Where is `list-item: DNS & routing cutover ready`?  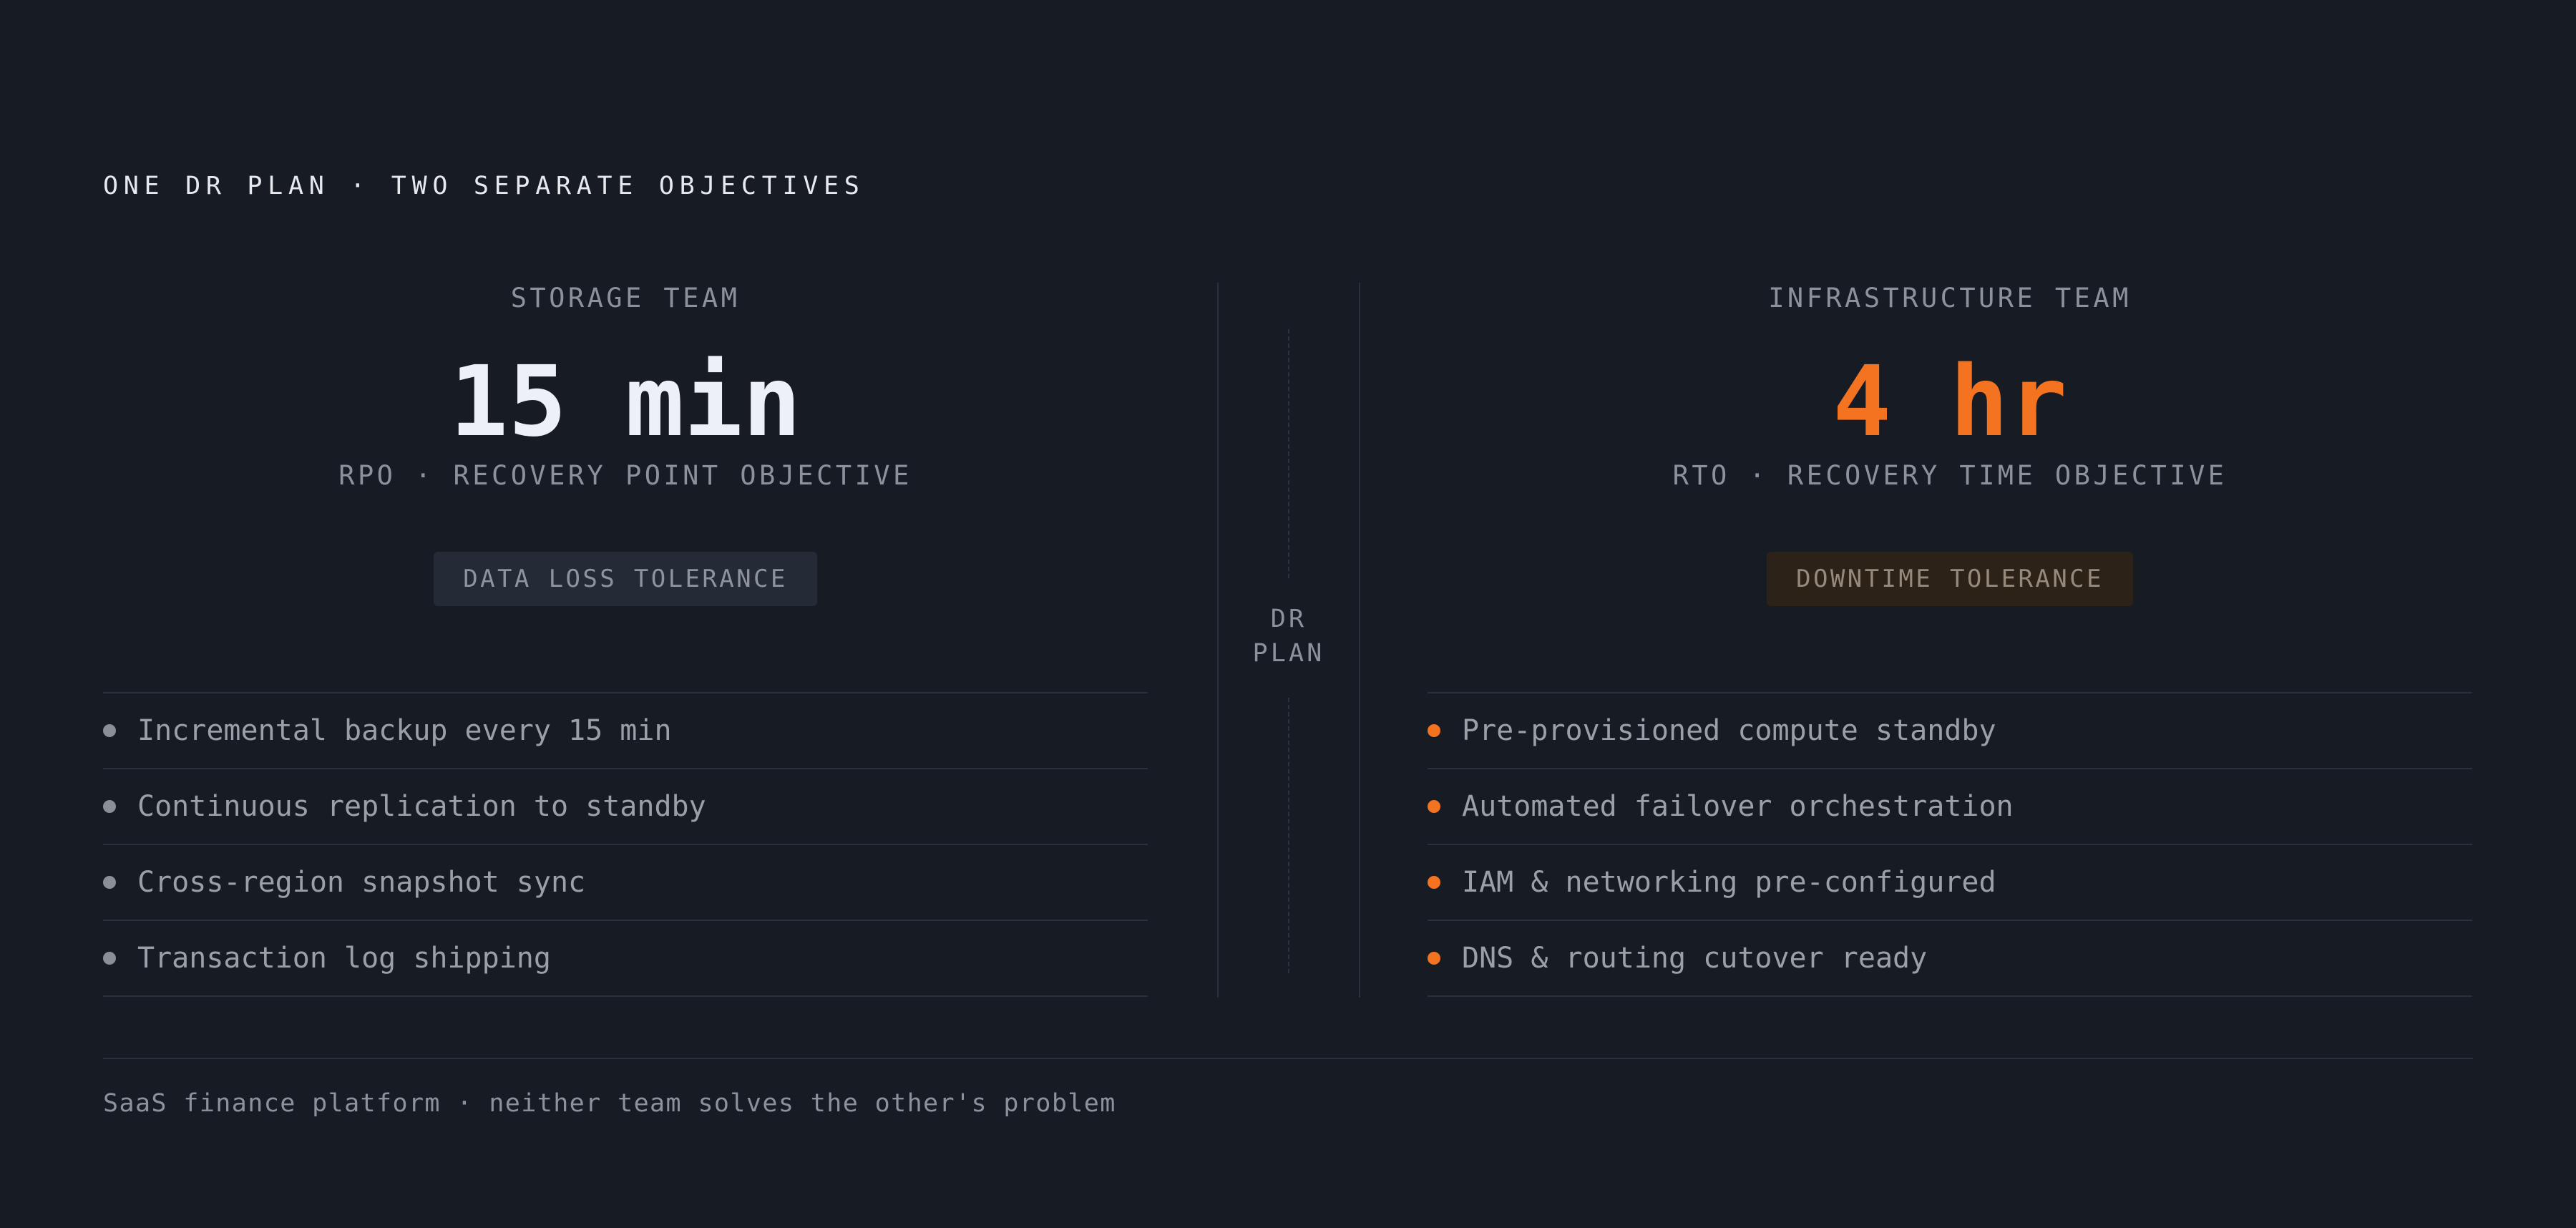
list-item: DNS & routing cutover ready is located at coordinates (1950, 959).